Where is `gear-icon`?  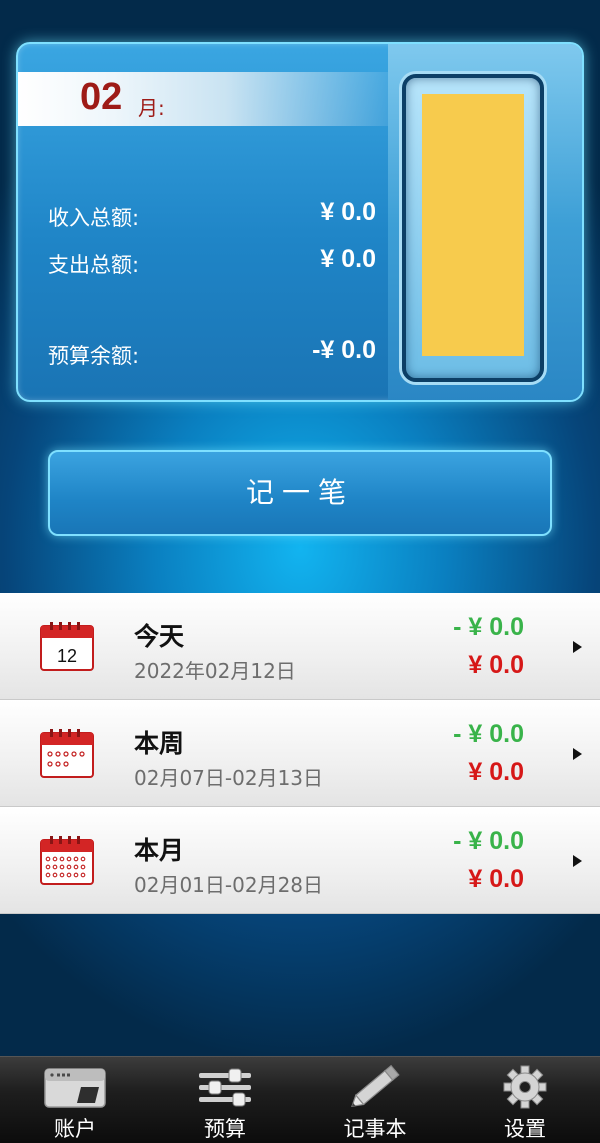
gear-icon is located at coordinates (525, 1087).